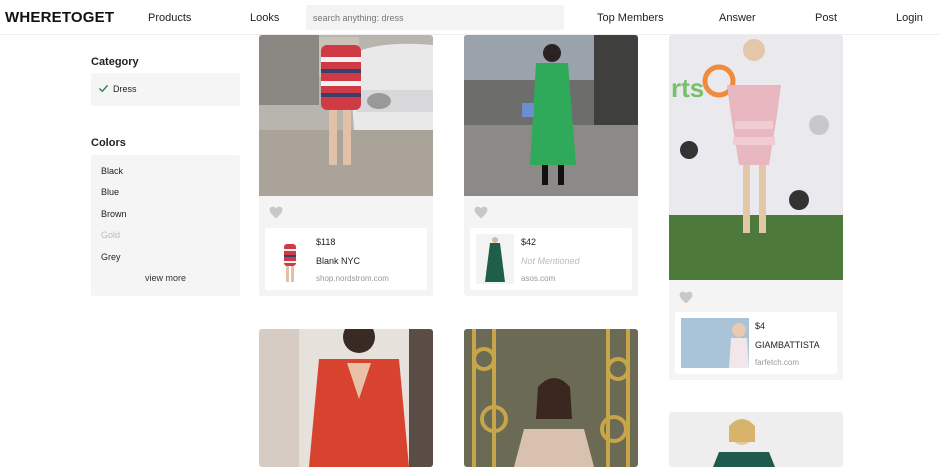  I want to click on look-card: rts $4 GIAMBATTISTA farfetch.com, so click(756, 207).